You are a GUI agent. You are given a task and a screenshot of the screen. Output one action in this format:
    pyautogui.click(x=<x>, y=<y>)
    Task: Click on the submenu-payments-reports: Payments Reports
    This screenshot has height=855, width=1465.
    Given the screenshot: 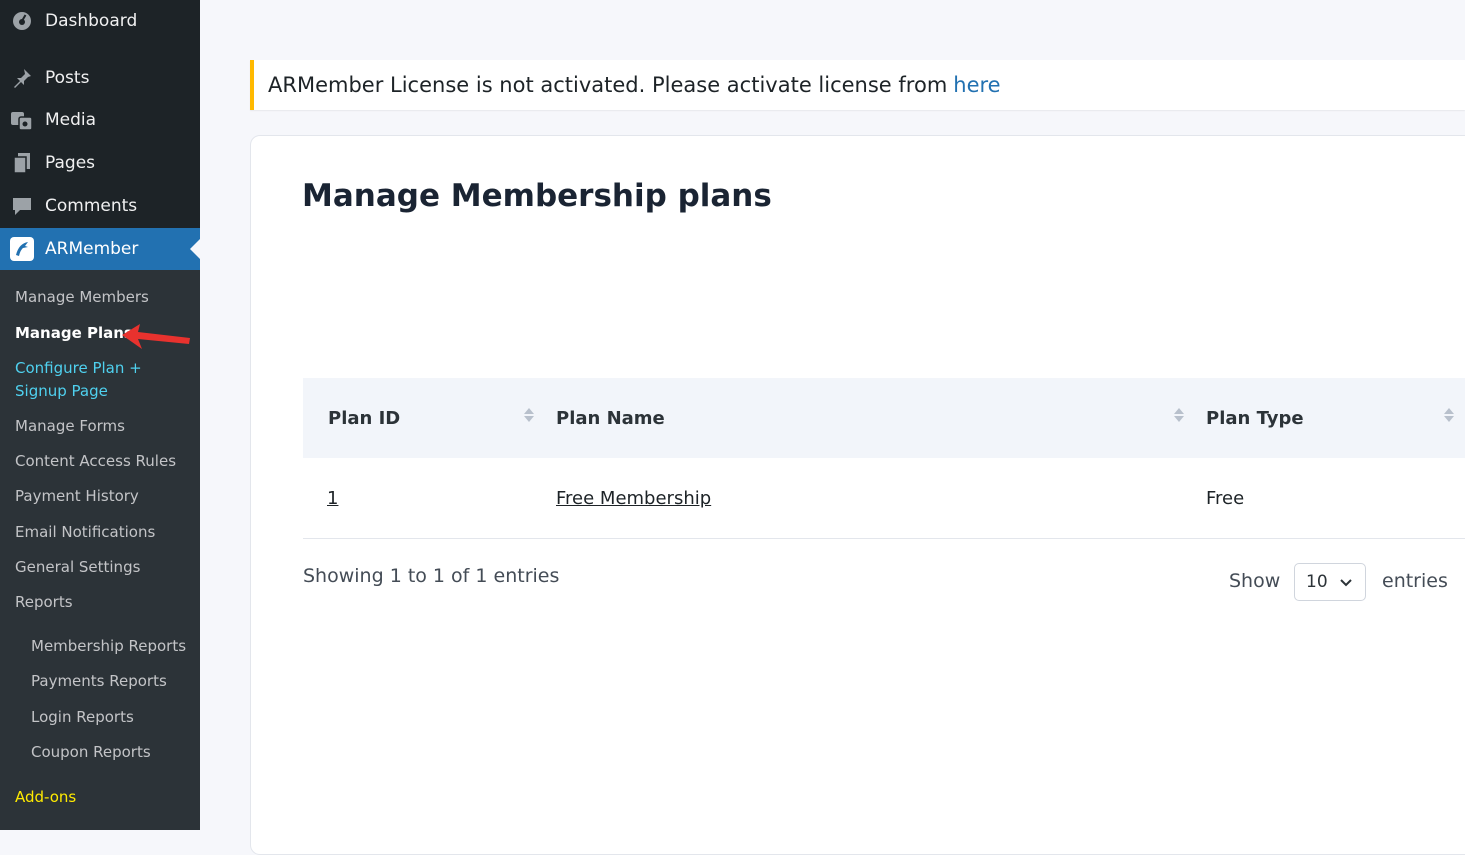 What is the action you would take?
    pyautogui.click(x=99, y=681)
    